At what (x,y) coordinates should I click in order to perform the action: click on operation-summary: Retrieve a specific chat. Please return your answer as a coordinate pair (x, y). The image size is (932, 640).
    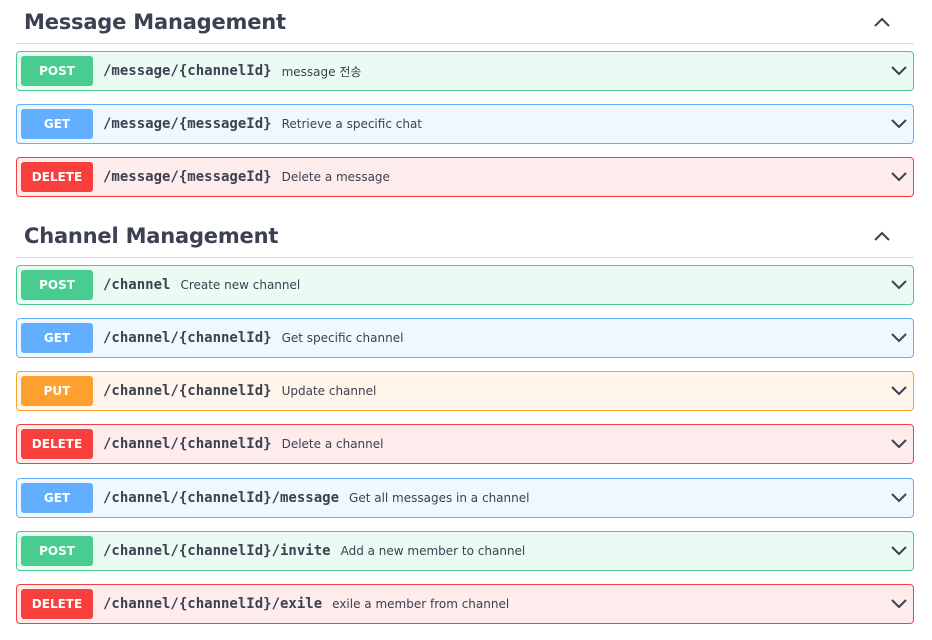
    Looking at the image, I should click on (351, 124).